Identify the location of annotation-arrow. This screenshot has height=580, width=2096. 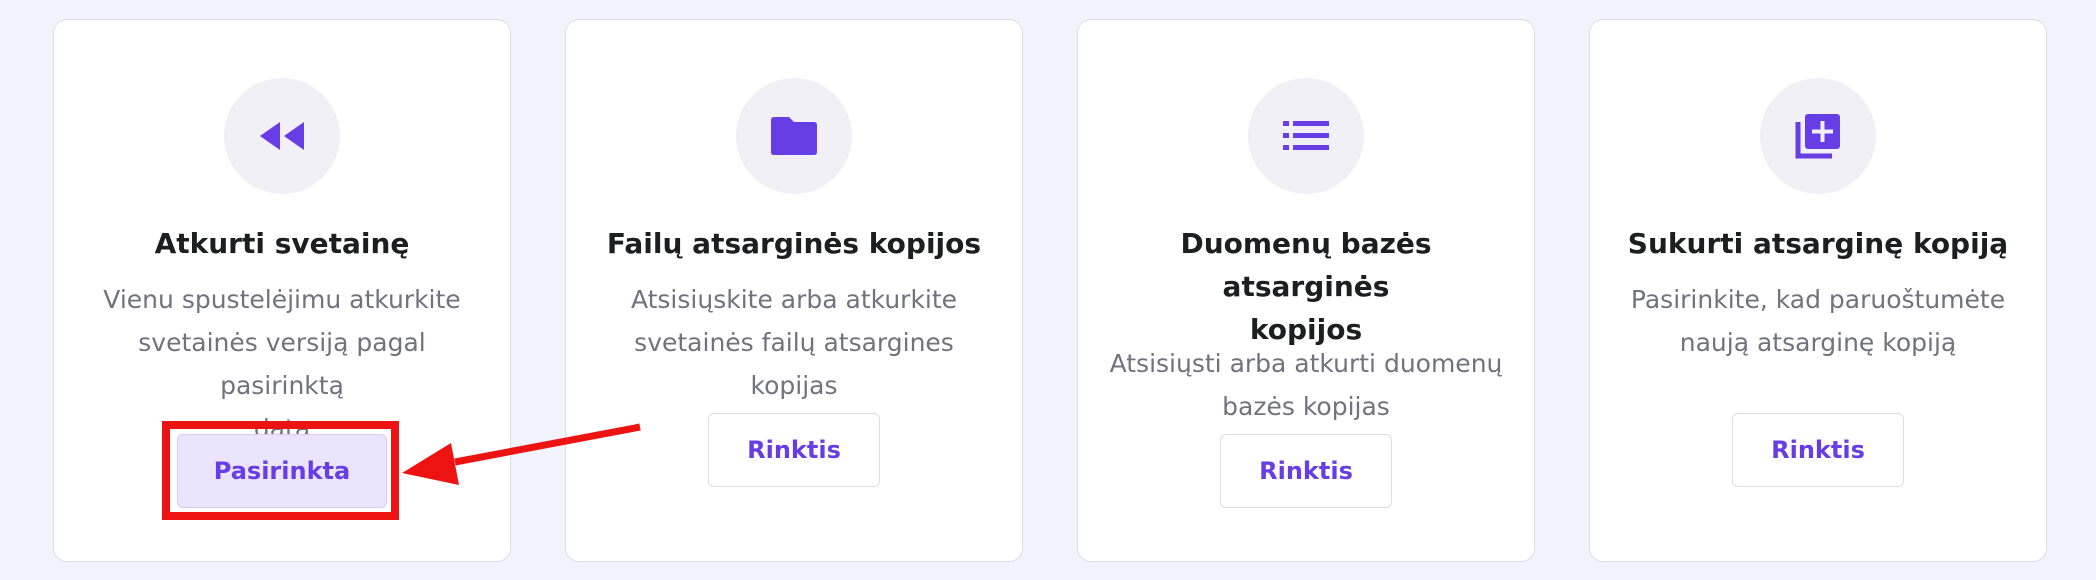
(521, 454).